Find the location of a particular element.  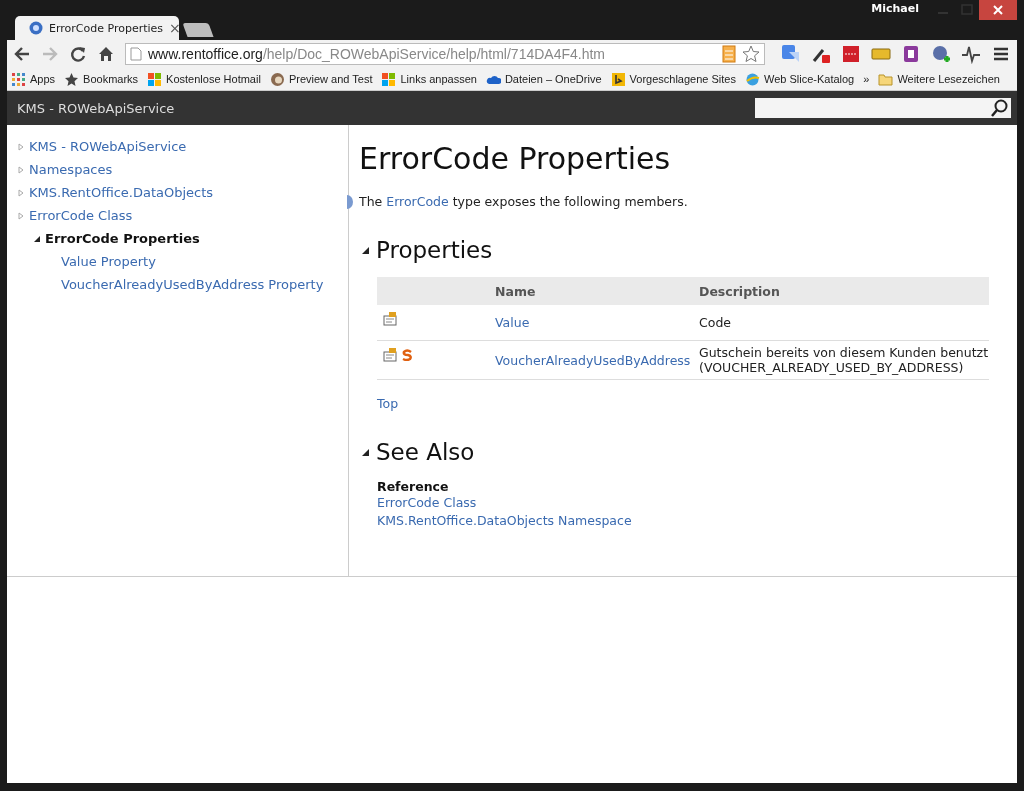

bookmark-item: Preview and Test is located at coordinates (321, 79).